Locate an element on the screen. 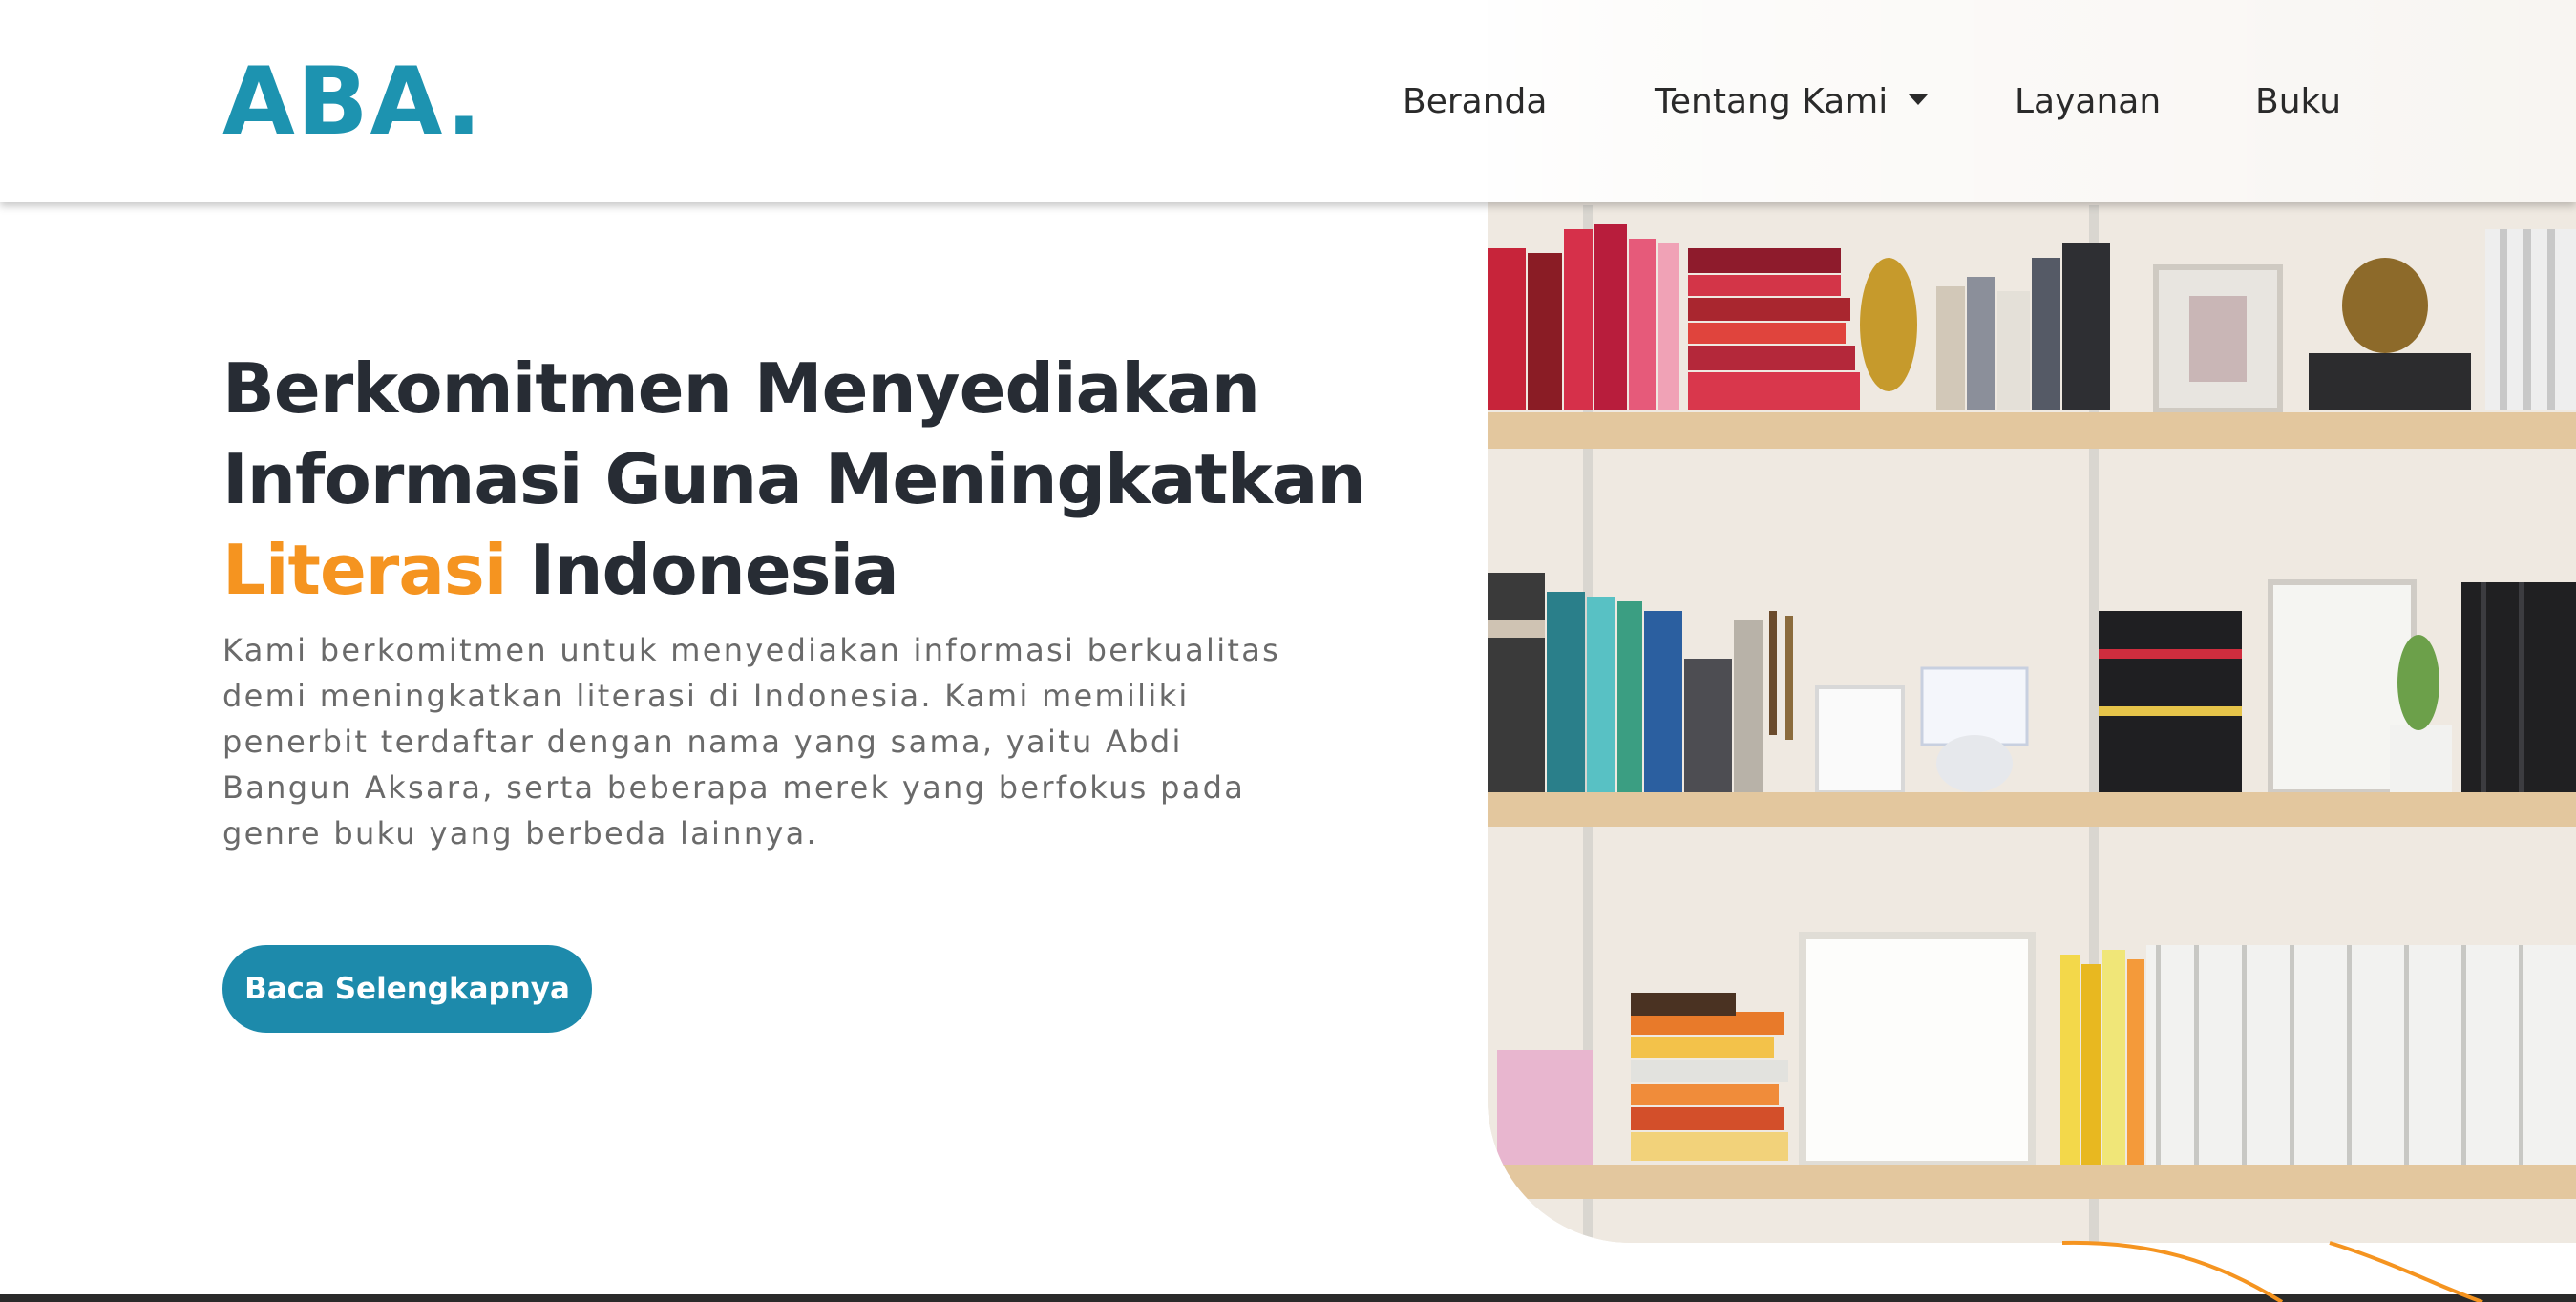 The image size is (2576, 1302). nav-item-layanan: Layanan is located at coordinates (2088, 102).